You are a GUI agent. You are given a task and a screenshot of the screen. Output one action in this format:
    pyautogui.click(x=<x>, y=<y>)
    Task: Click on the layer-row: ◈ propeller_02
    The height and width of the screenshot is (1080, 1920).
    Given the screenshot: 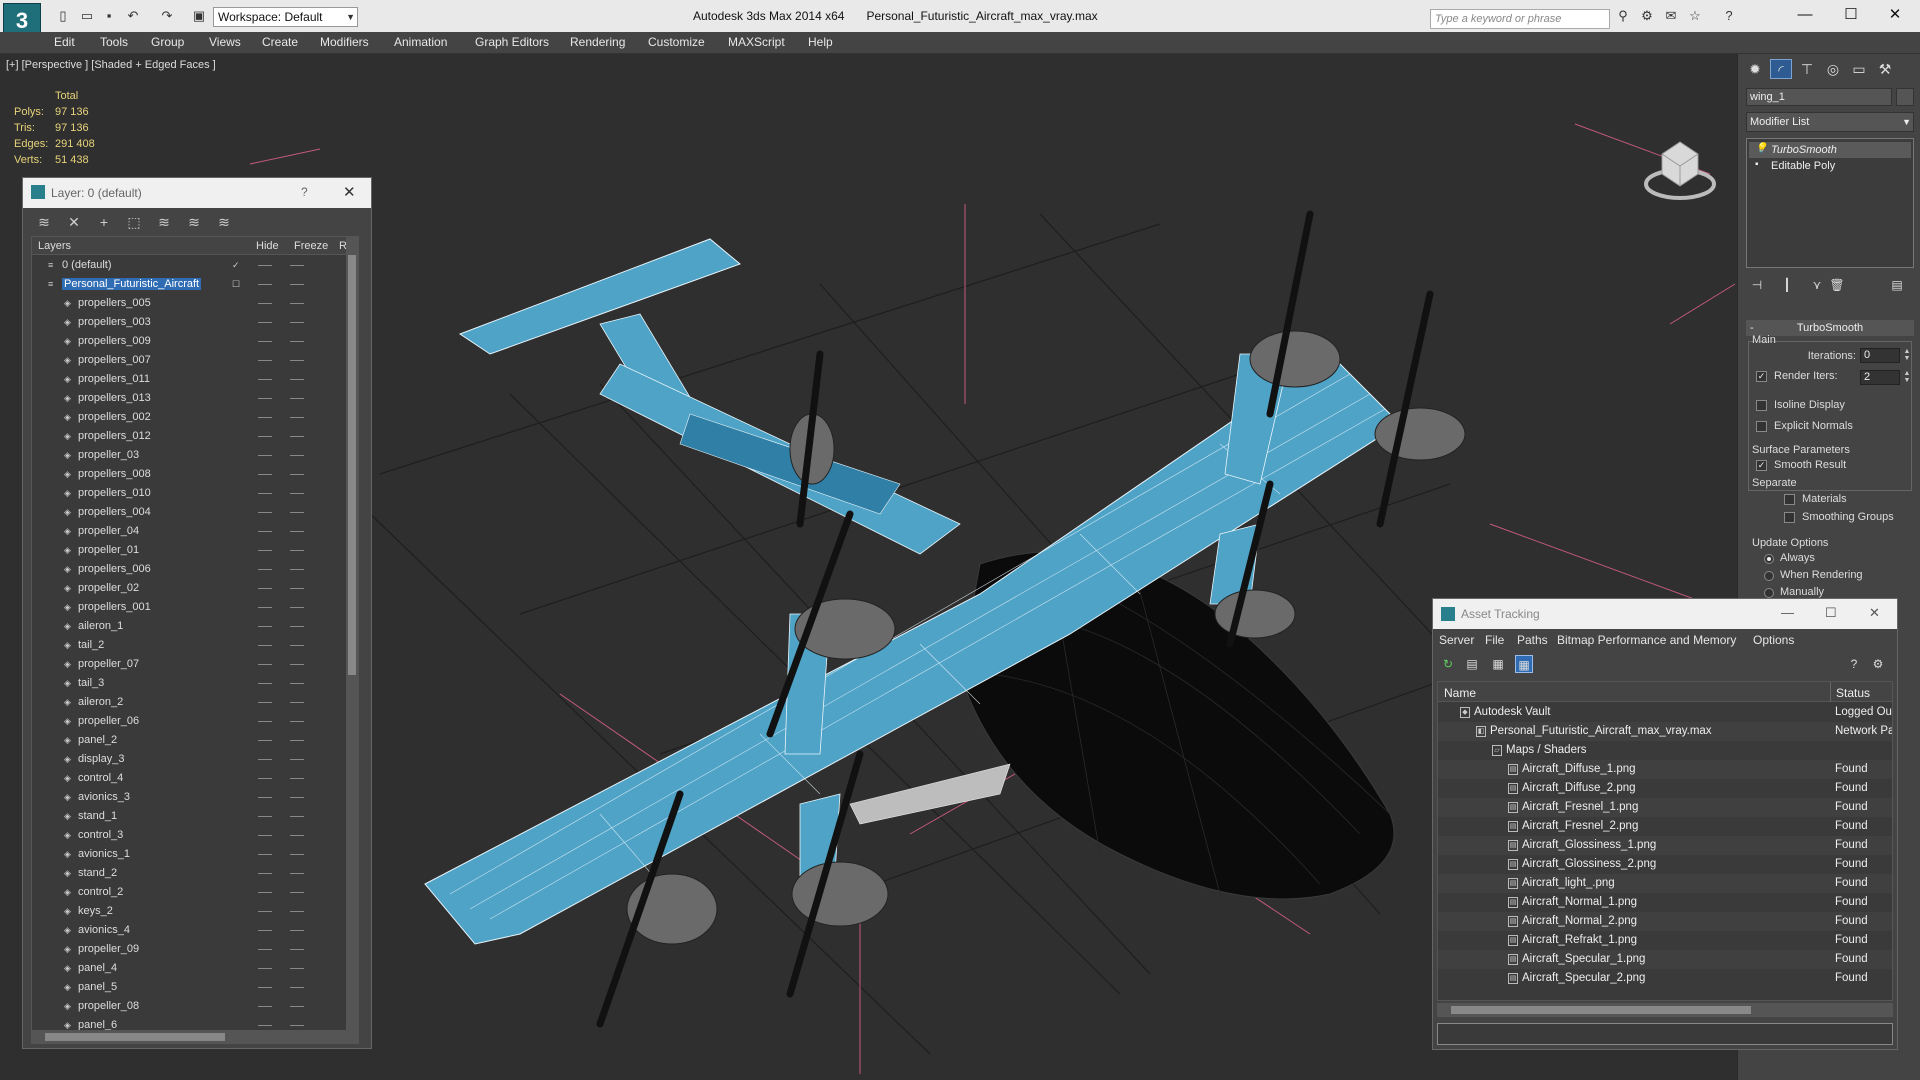 What is the action you would take?
    pyautogui.click(x=190, y=588)
    